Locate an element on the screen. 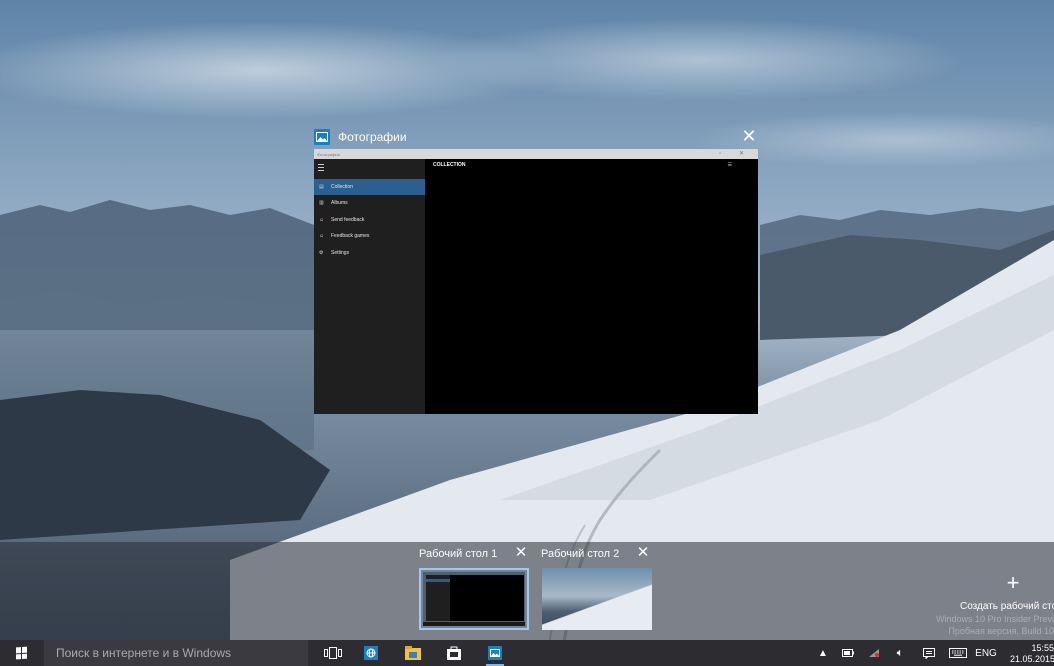  file-explorer-button is located at coordinates (413, 653).